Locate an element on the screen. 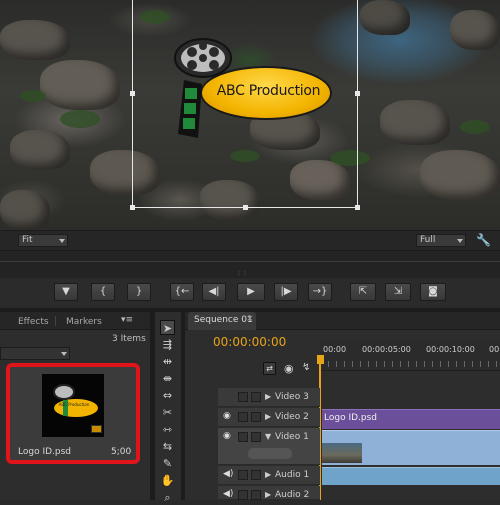 The width and height of the screenshot is (500, 505). playback-resolution-value: Full is located at coordinates (428, 240).